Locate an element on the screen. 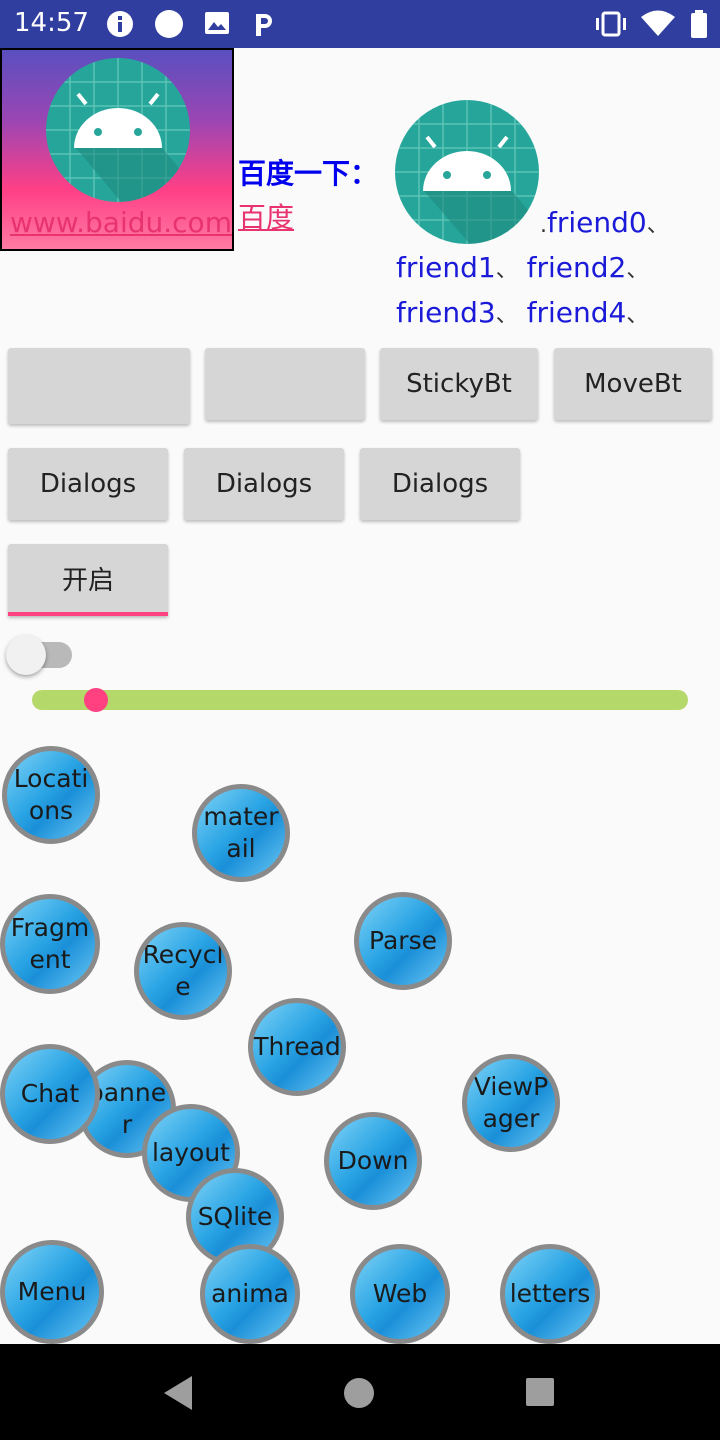 The image size is (720, 1440). home-icon is located at coordinates (359, 1393).